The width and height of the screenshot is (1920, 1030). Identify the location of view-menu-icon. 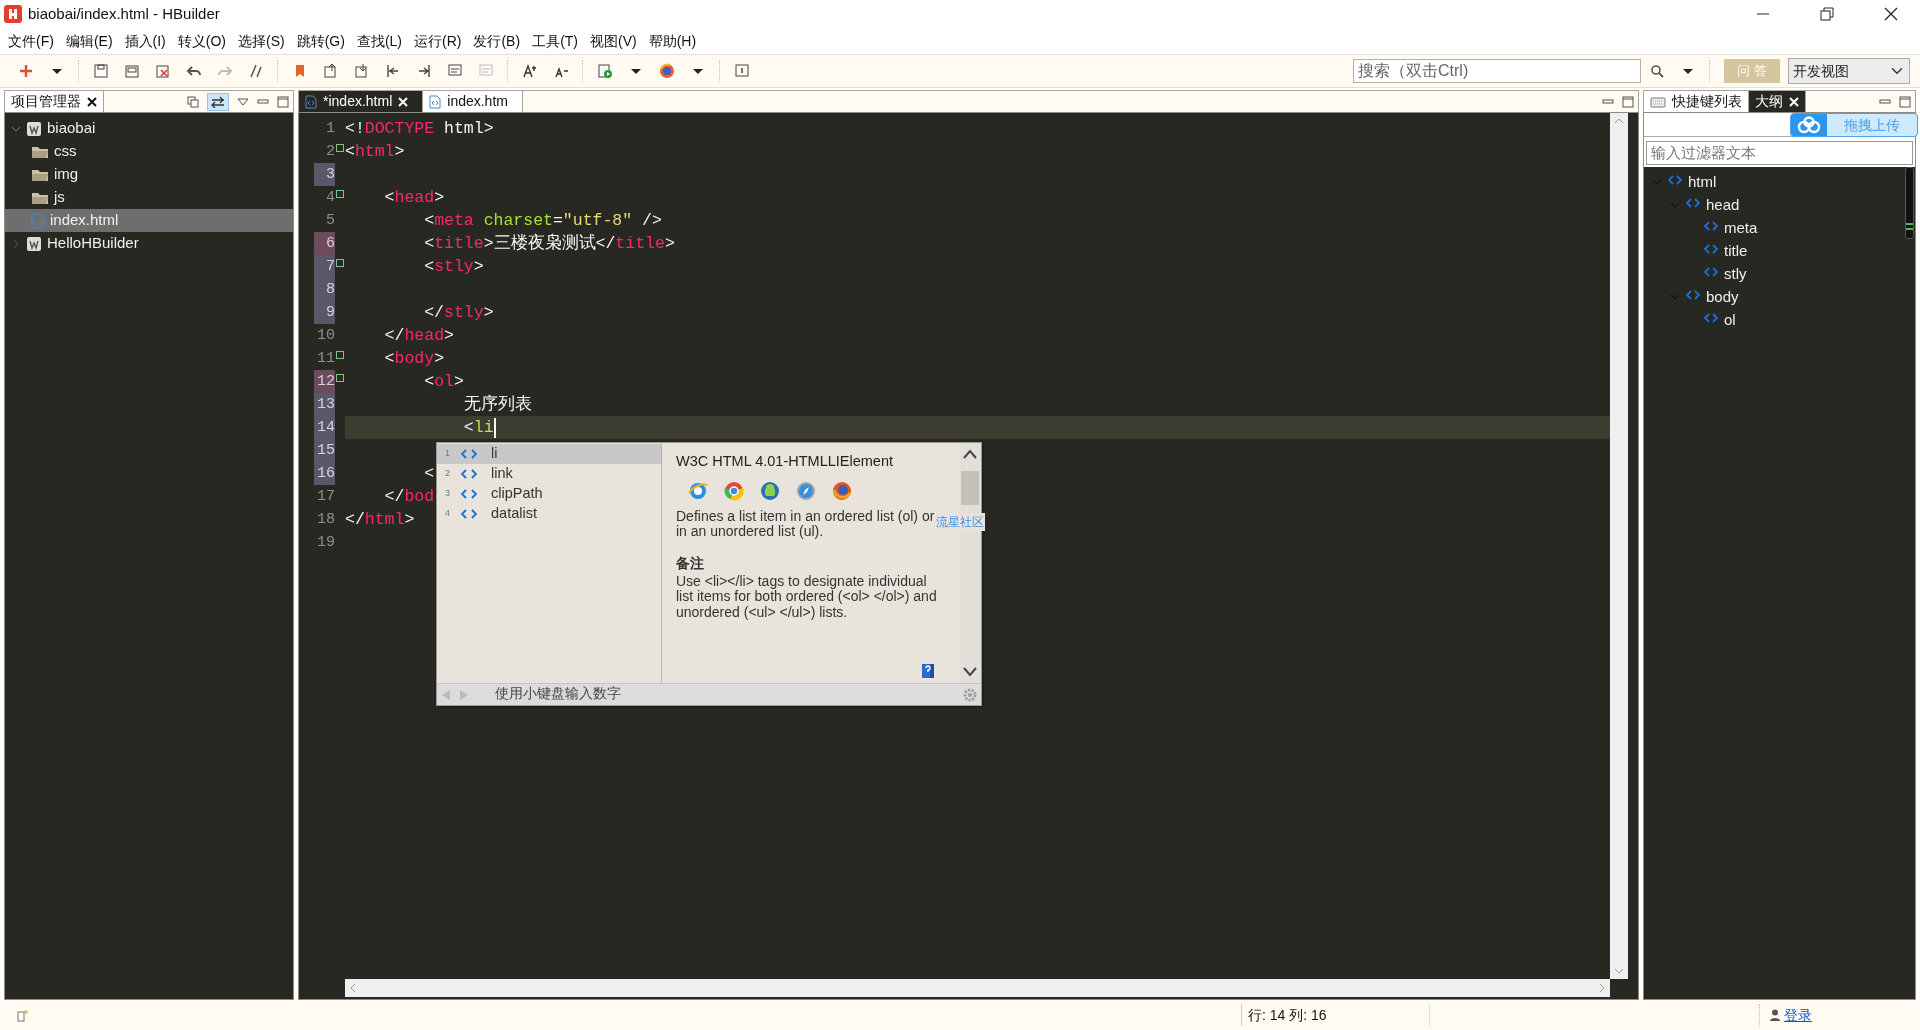
(243, 101).